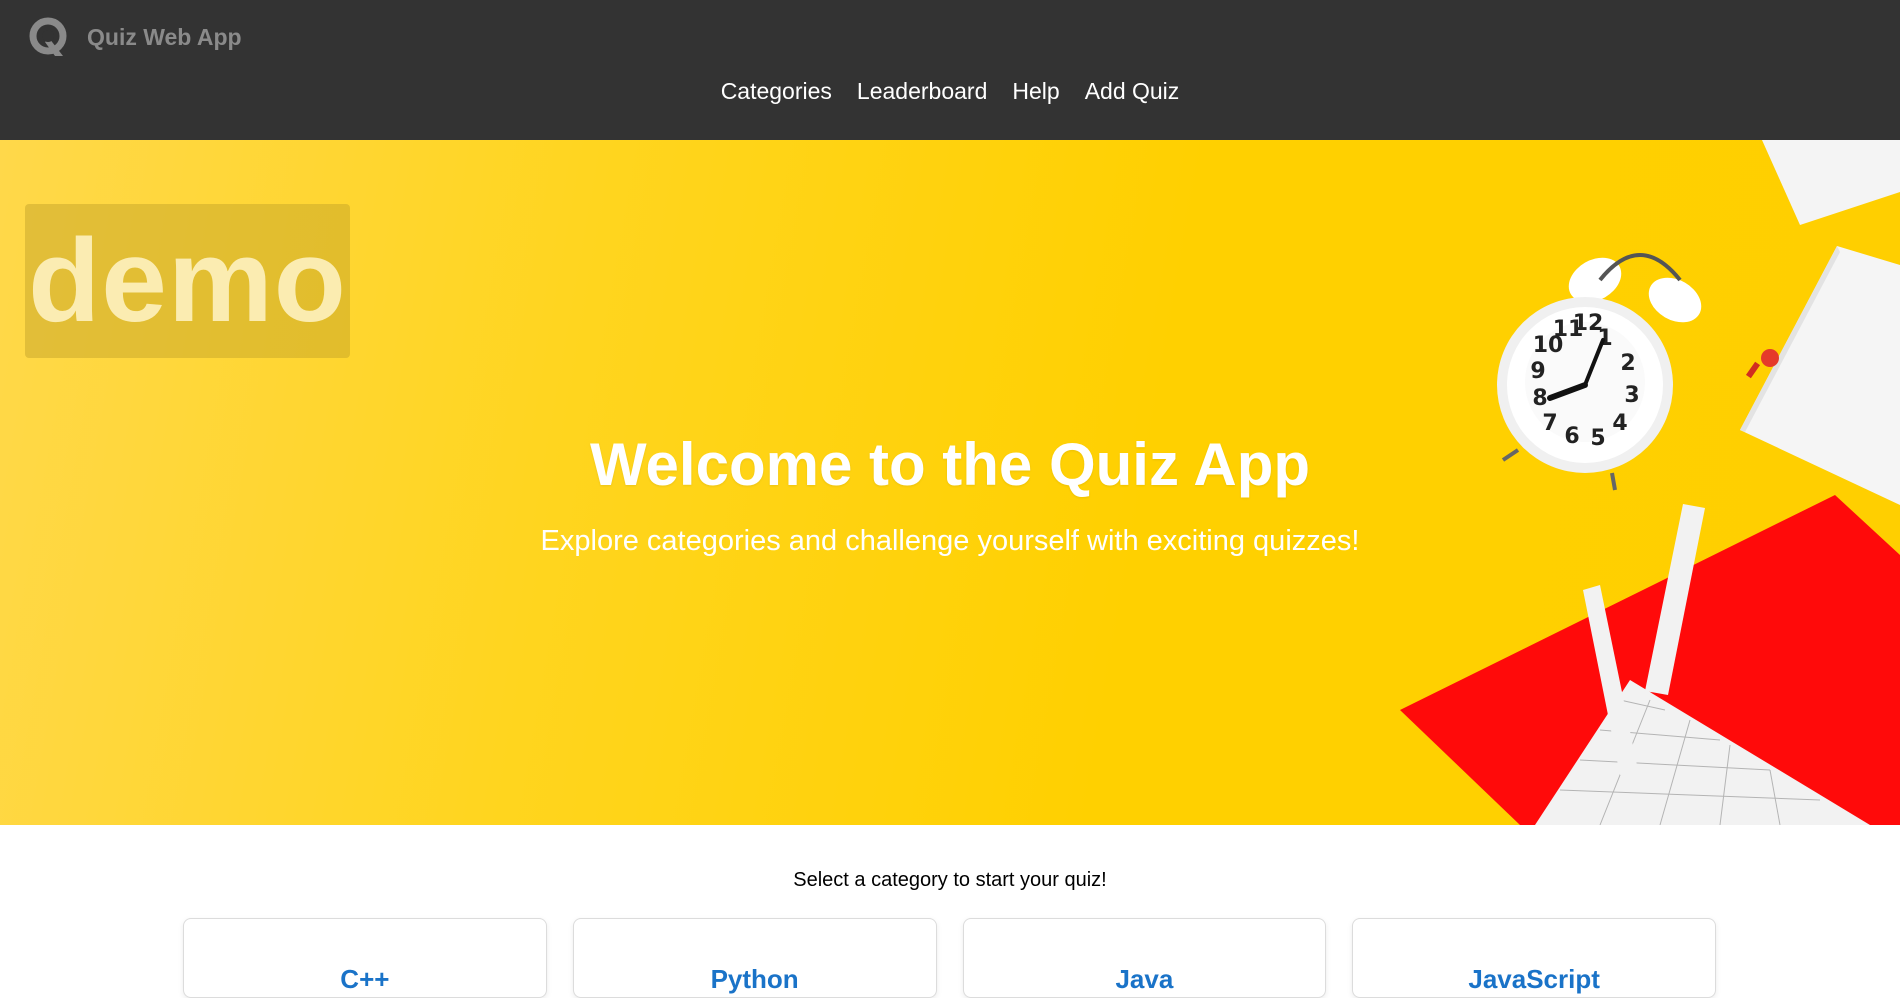  I want to click on category-title: Python, so click(755, 979).